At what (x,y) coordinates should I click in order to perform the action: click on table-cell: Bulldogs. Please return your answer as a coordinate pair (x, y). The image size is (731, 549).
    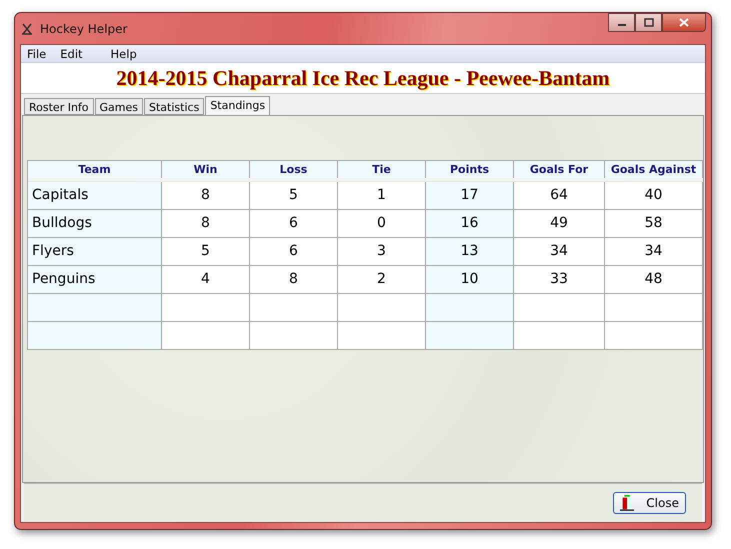
    Looking at the image, I should click on (95, 224).